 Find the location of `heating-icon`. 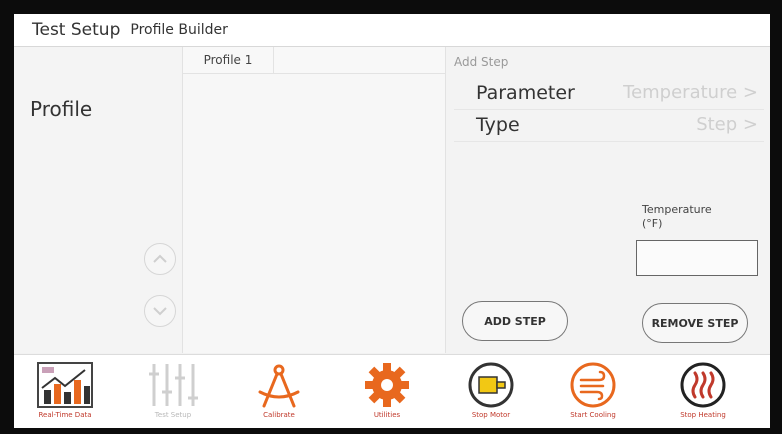

heating-icon is located at coordinates (703, 385).